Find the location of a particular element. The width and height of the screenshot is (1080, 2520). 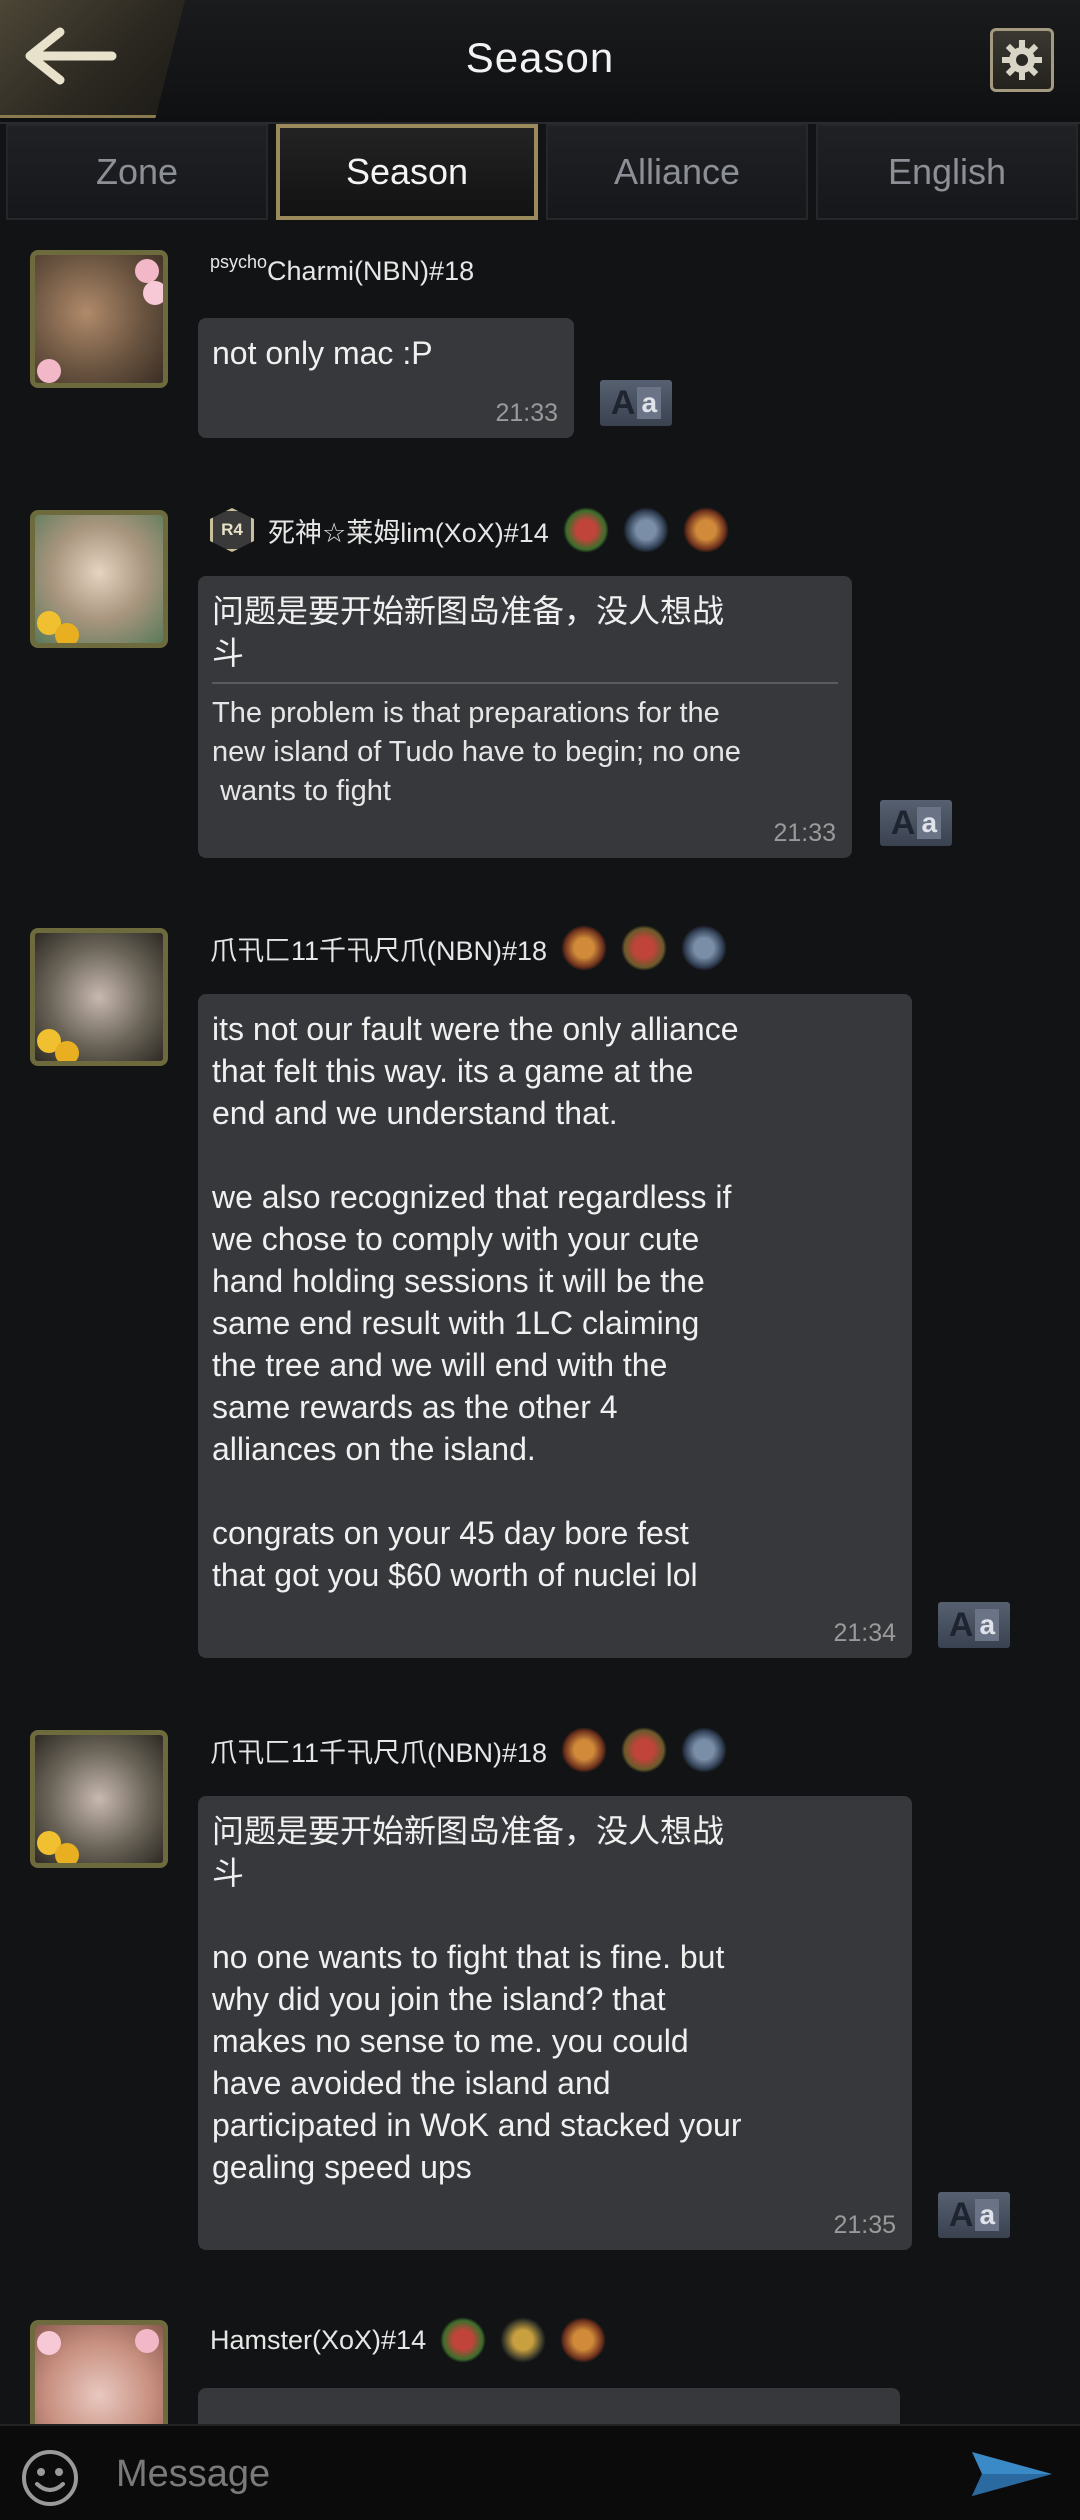

gear-icon is located at coordinates (1022, 60).